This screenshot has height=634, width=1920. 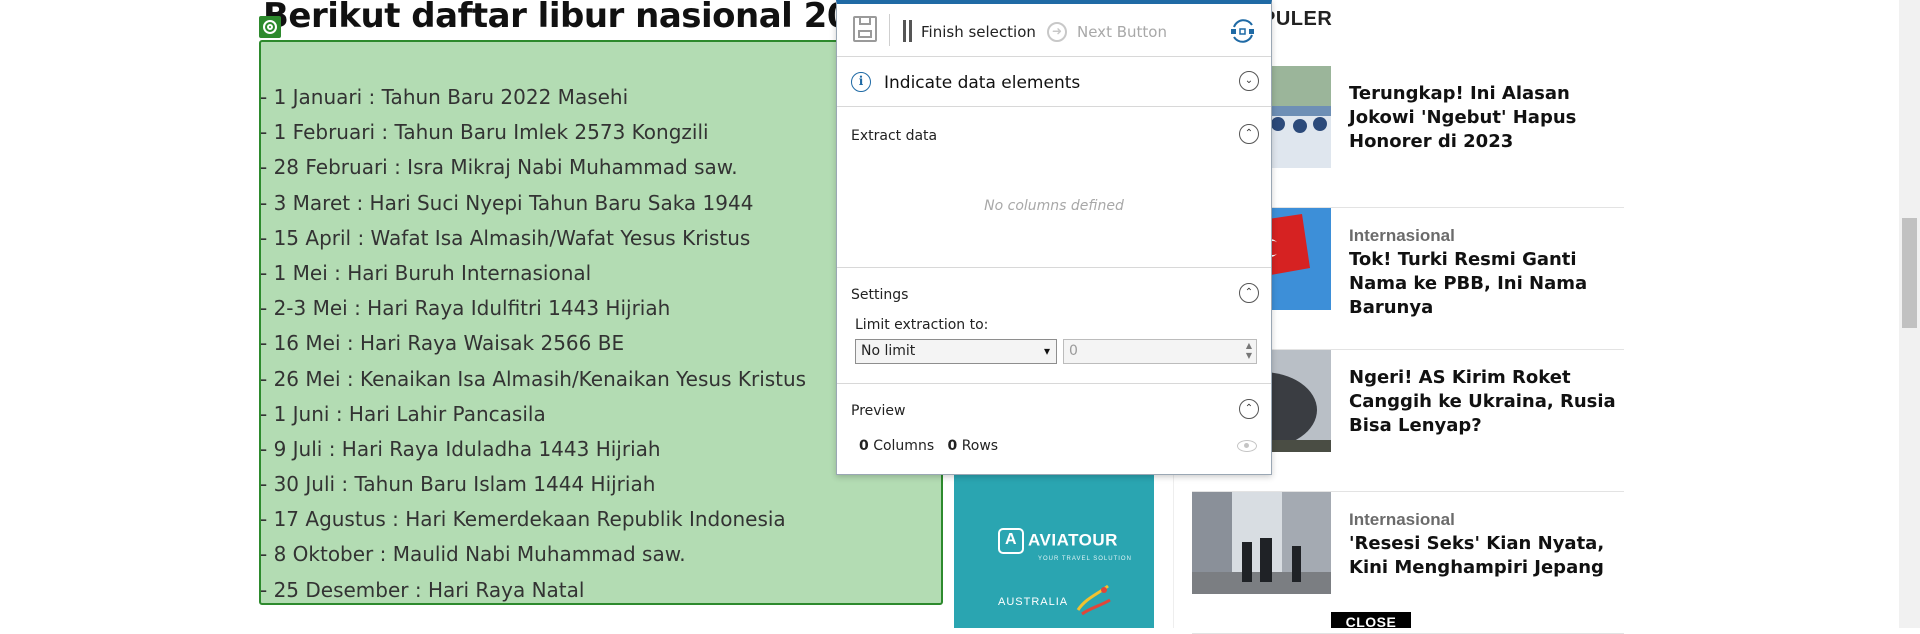 I want to click on list-item: - 1 Mei : Hari Buruh Internasional, so click(x=426, y=272).